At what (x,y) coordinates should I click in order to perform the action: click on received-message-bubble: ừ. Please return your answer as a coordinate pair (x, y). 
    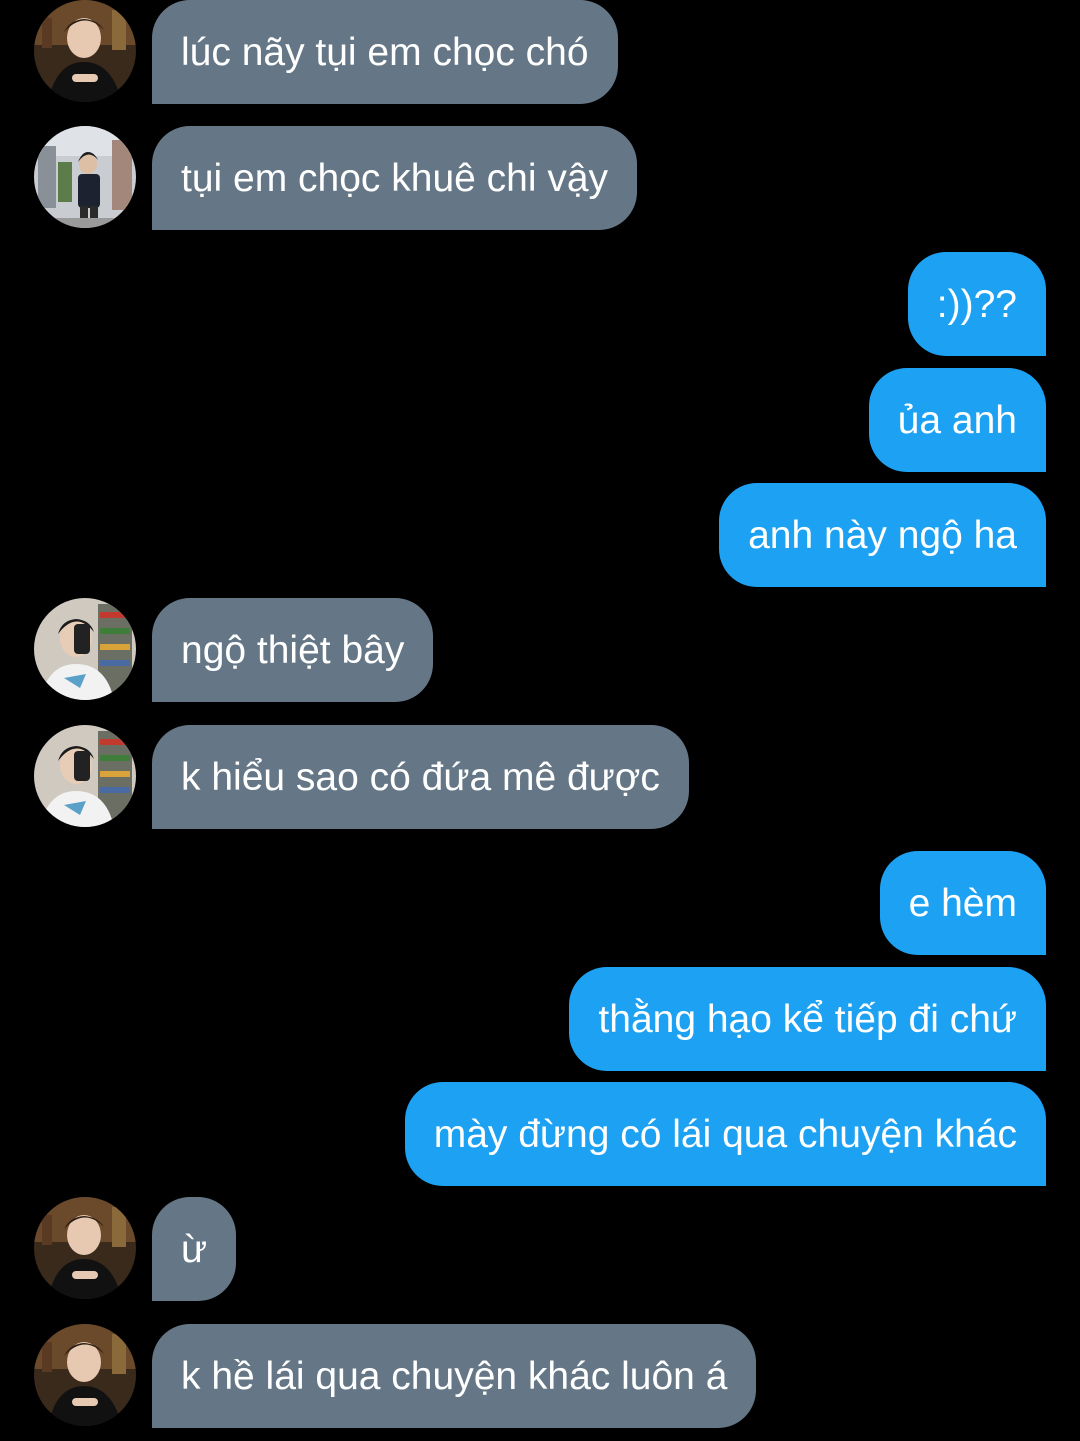
    Looking at the image, I should click on (194, 1249).